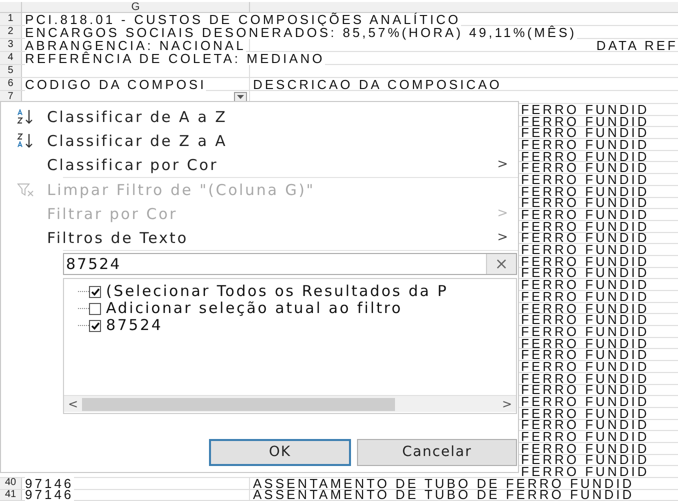 The height and width of the screenshot is (501, 678). I want to click on filter-dropdown-button, so click(240, 97).